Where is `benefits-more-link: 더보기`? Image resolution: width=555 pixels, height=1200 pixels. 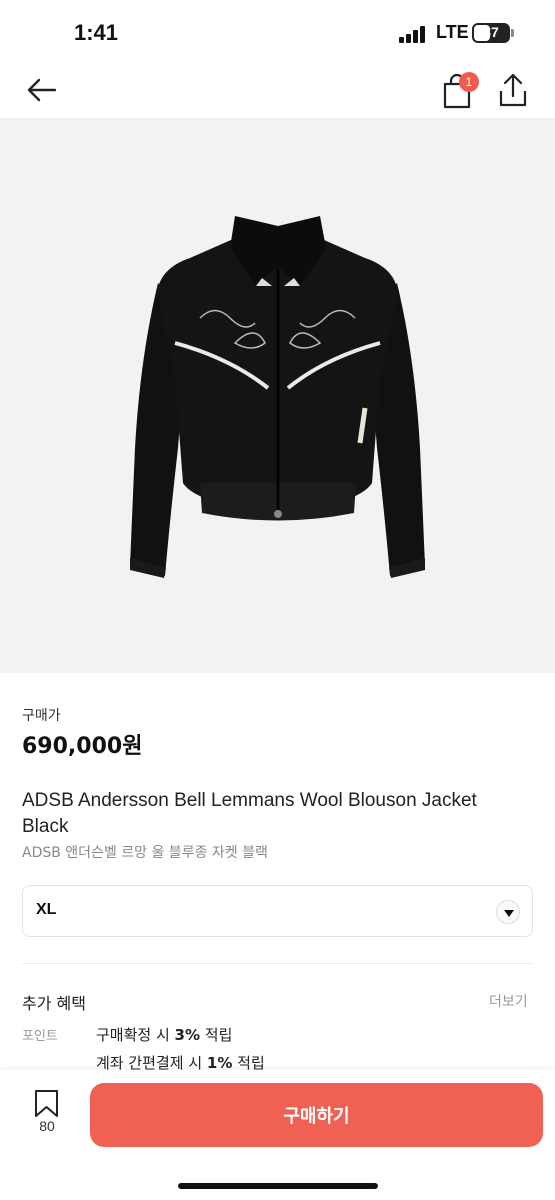
benefits-more-link: 더보기 is located at coordinates (508, 1001).